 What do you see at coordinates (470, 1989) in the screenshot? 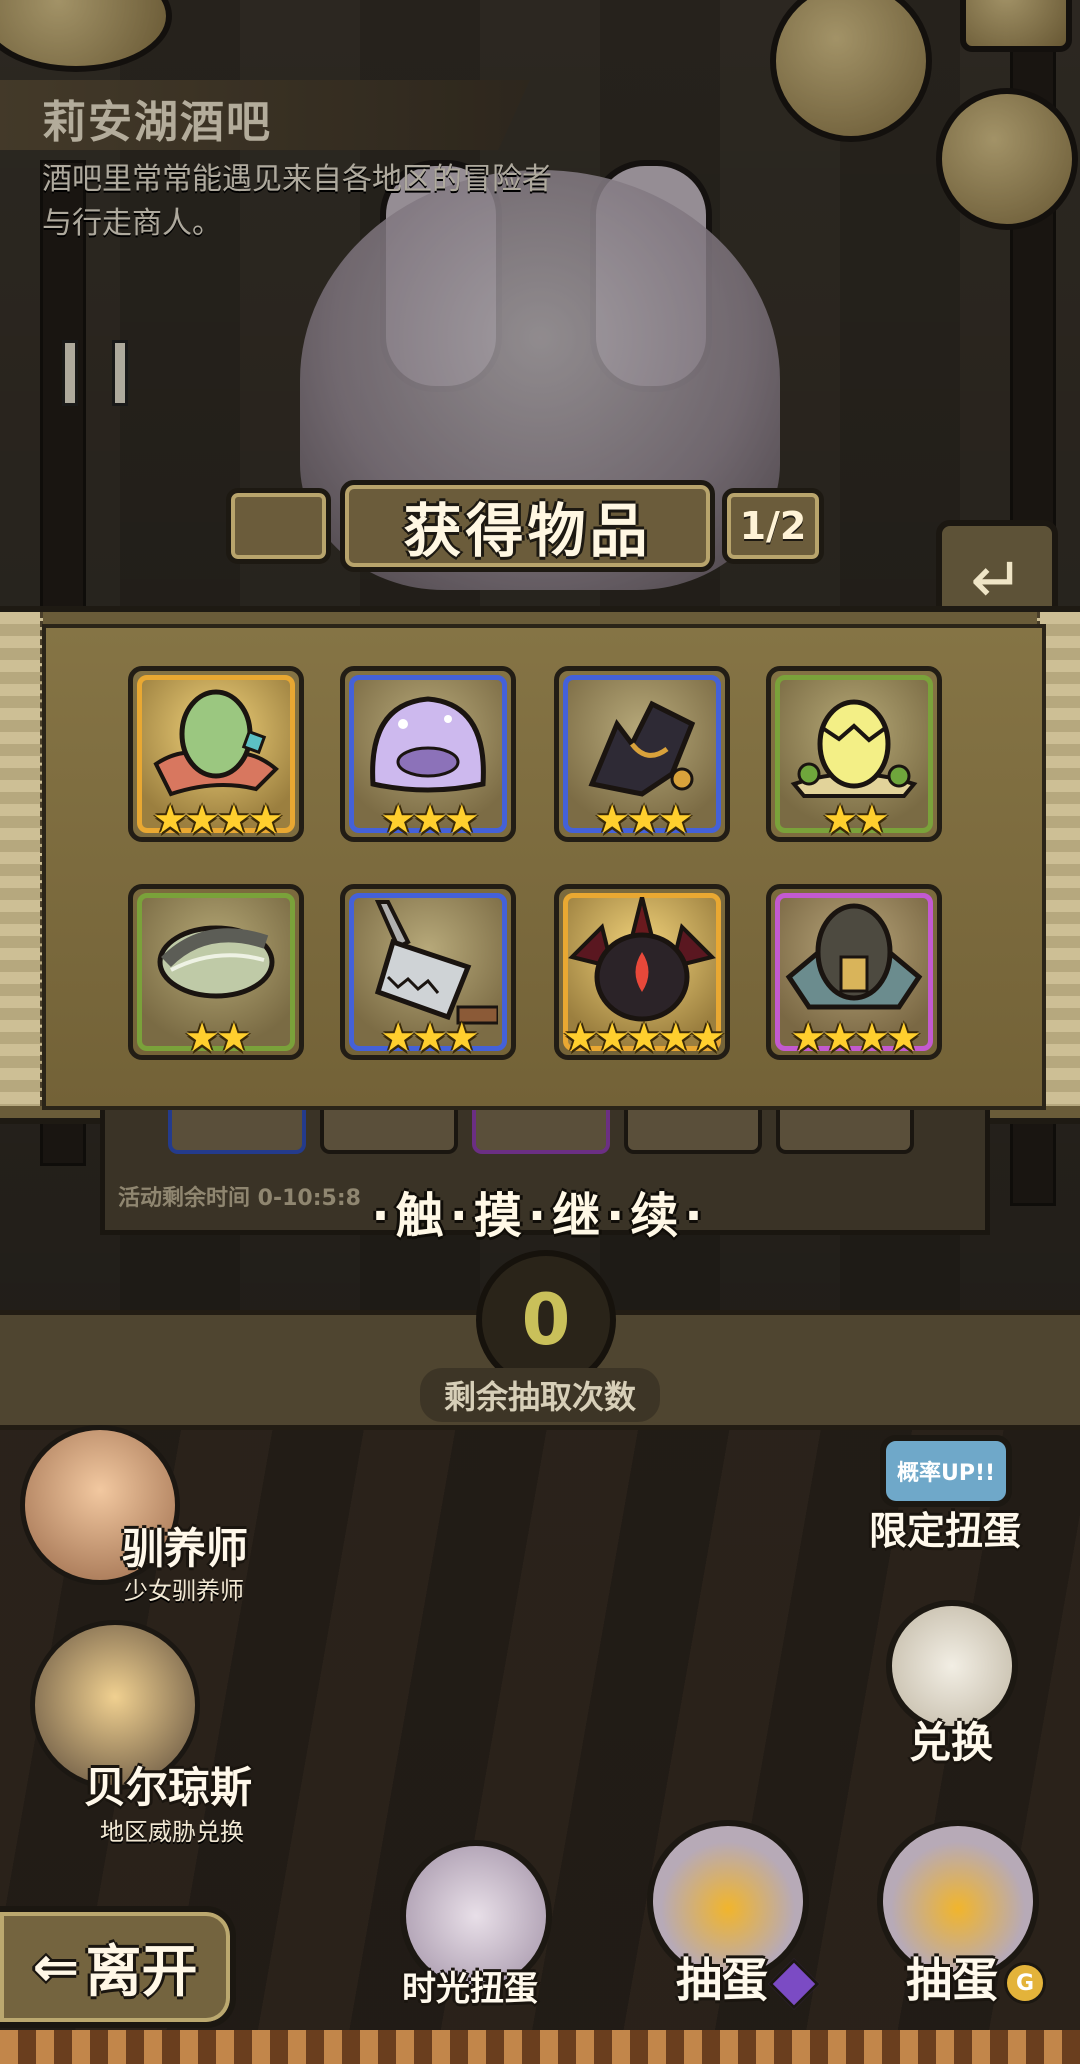
I see `time-gacha-label: 时光扭蛋` at bounding box center [470, 1989].